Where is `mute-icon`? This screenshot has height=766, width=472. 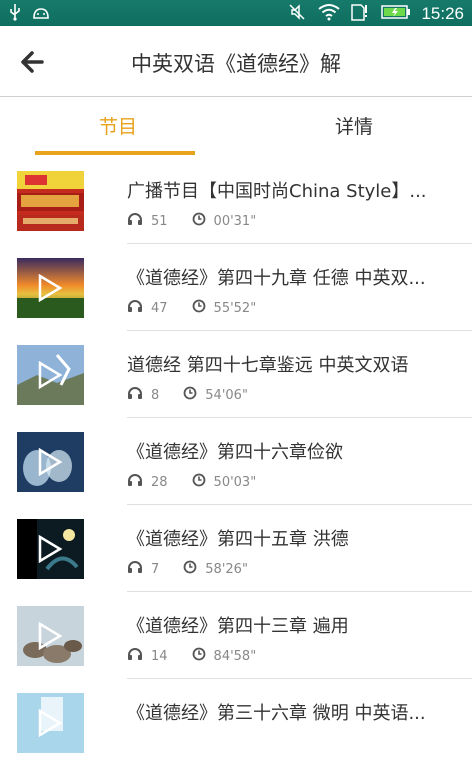
mute-icon is located at coordinates (297, 14).